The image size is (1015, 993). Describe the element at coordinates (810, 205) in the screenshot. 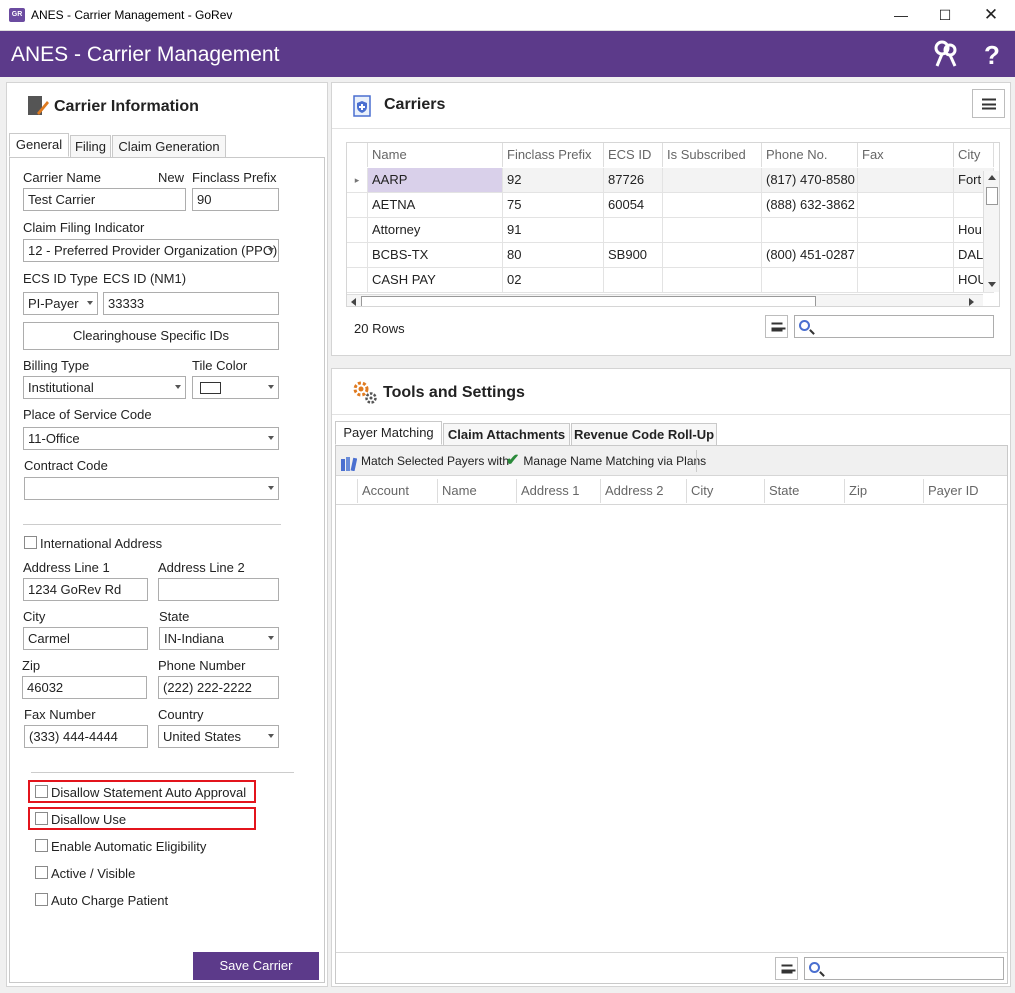

I see `table-cell: (888) 632-3862` at that location.